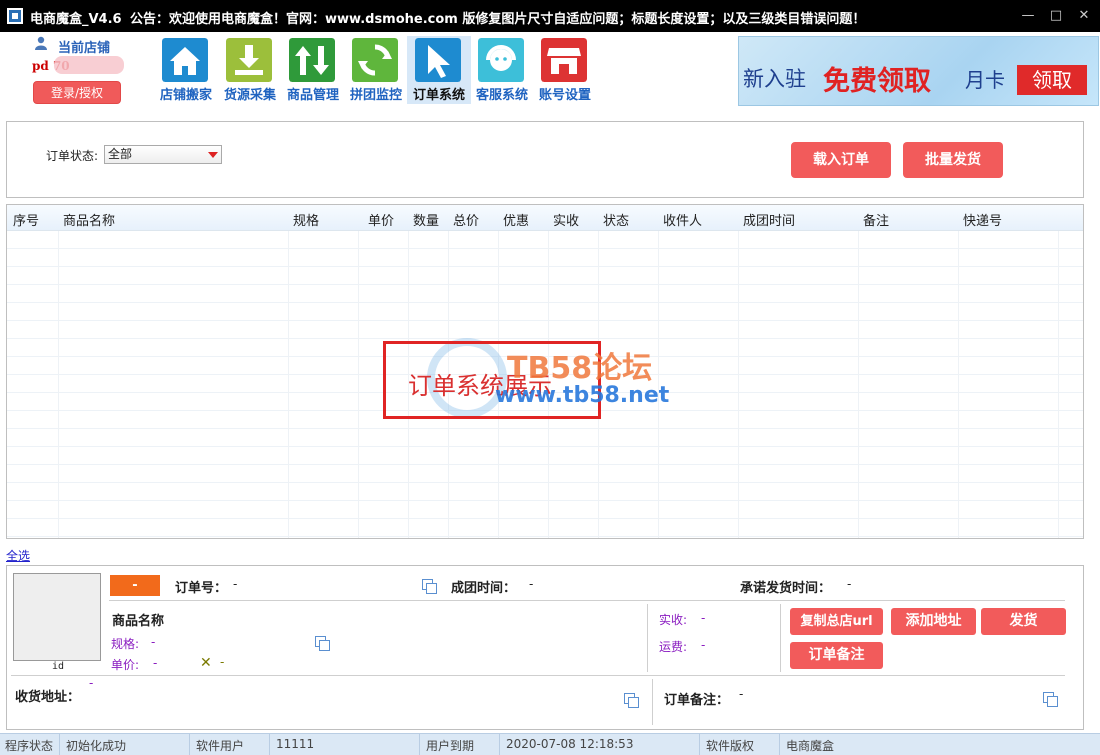  I want to click on copy-spec-icon, so click(322, 643).